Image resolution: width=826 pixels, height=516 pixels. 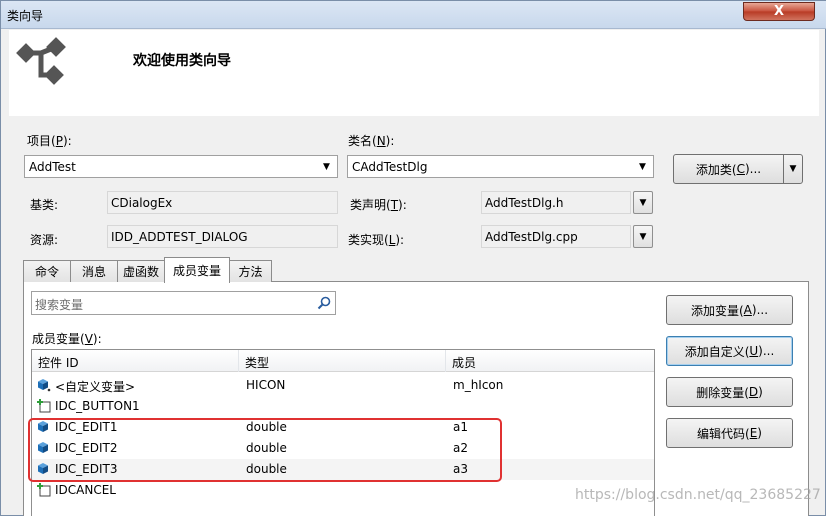 What do you see at coordinates (182, 61) in the screenshot?
I see `banner-title: 欢迎使用类向导` at bounding box center [182, 61].